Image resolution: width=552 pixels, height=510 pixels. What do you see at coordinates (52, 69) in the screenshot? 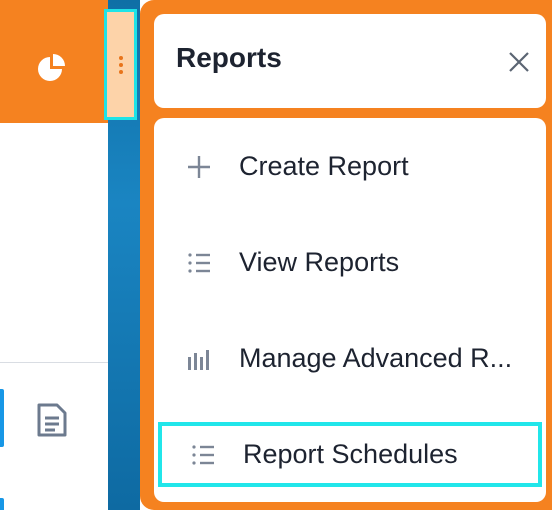
I see `pie-chart-icon` at bounding box center [52, 69].